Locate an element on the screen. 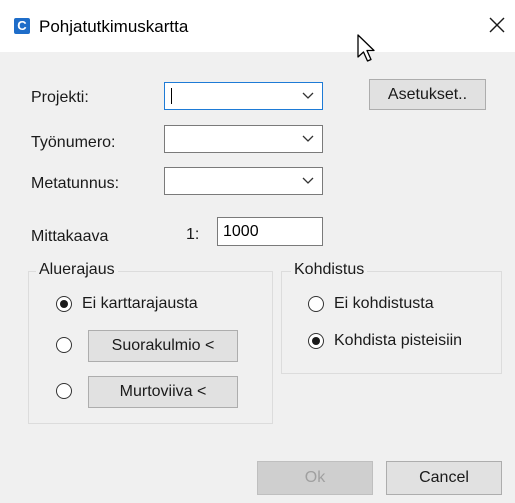 The width and height of the screenshot is (515, 503). ei-kohdistusta-label: Ei kohdistusta is located at coordinates (384, 303).